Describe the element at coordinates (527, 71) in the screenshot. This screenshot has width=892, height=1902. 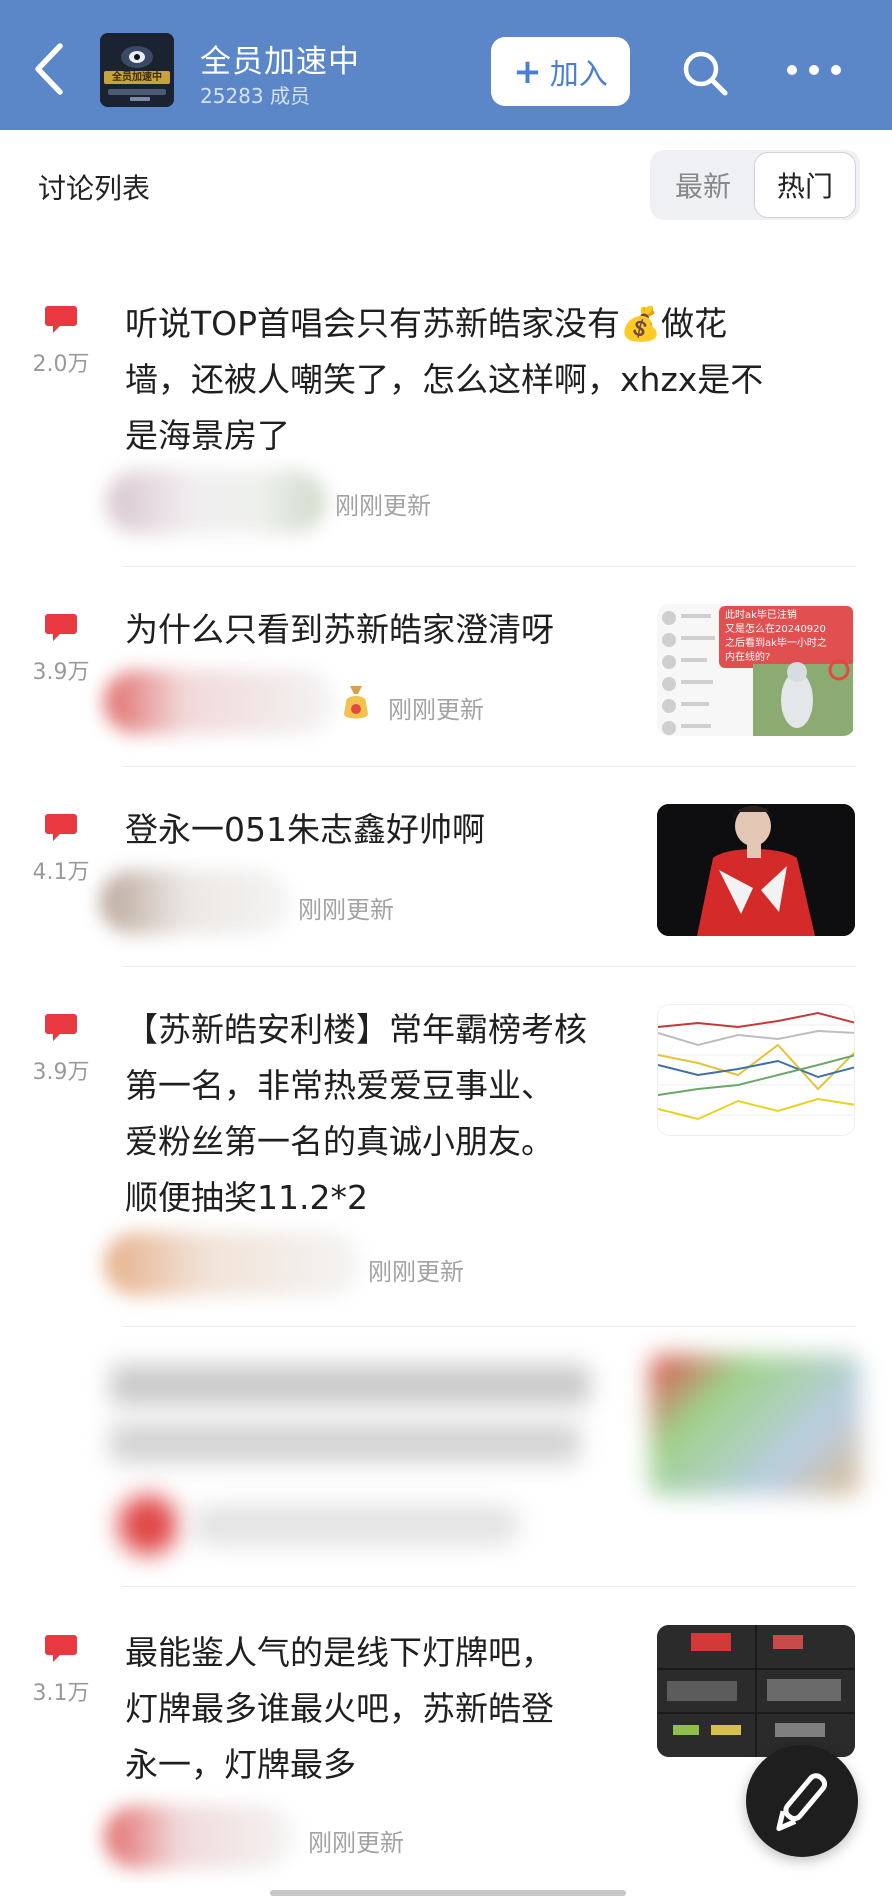
I see `plus-icon: +` at that location.